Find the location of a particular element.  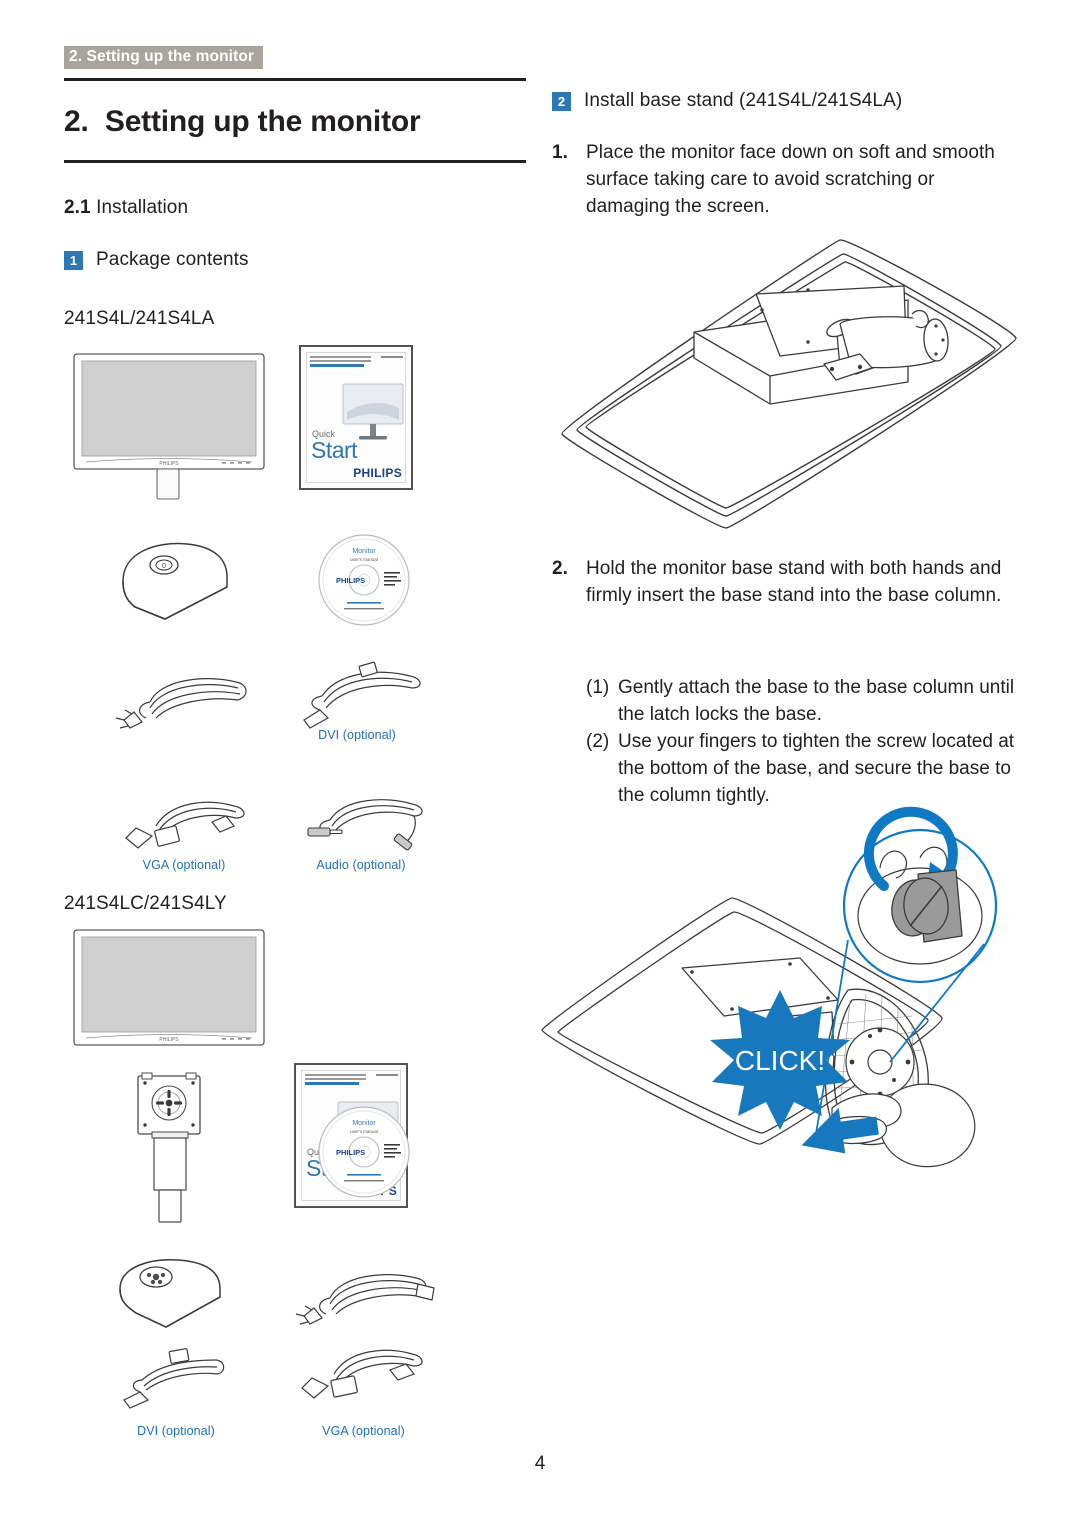

caption-dvi-optional-2: DVI (optional) is located at coordinates (176, 1431).